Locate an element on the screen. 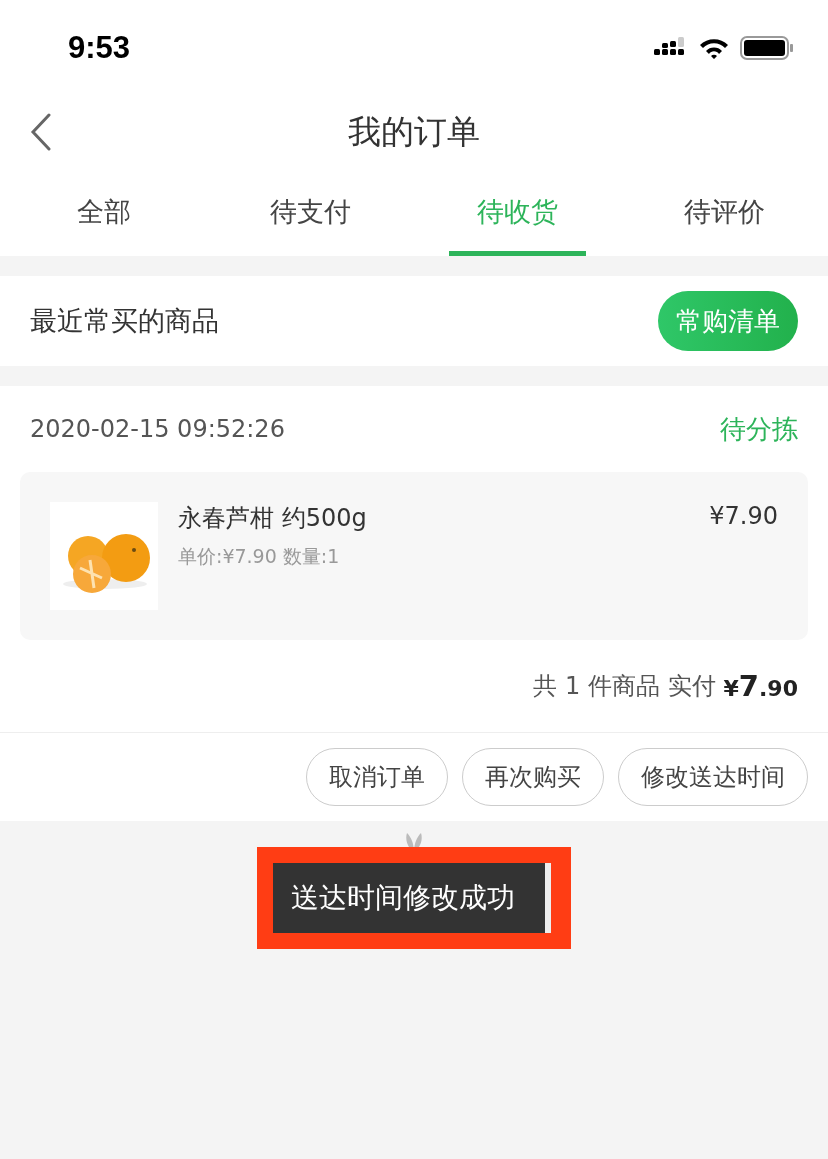 The image size is (828, 1159). recent-label: 最近常买的商品 is located at coordinates (124, 321).